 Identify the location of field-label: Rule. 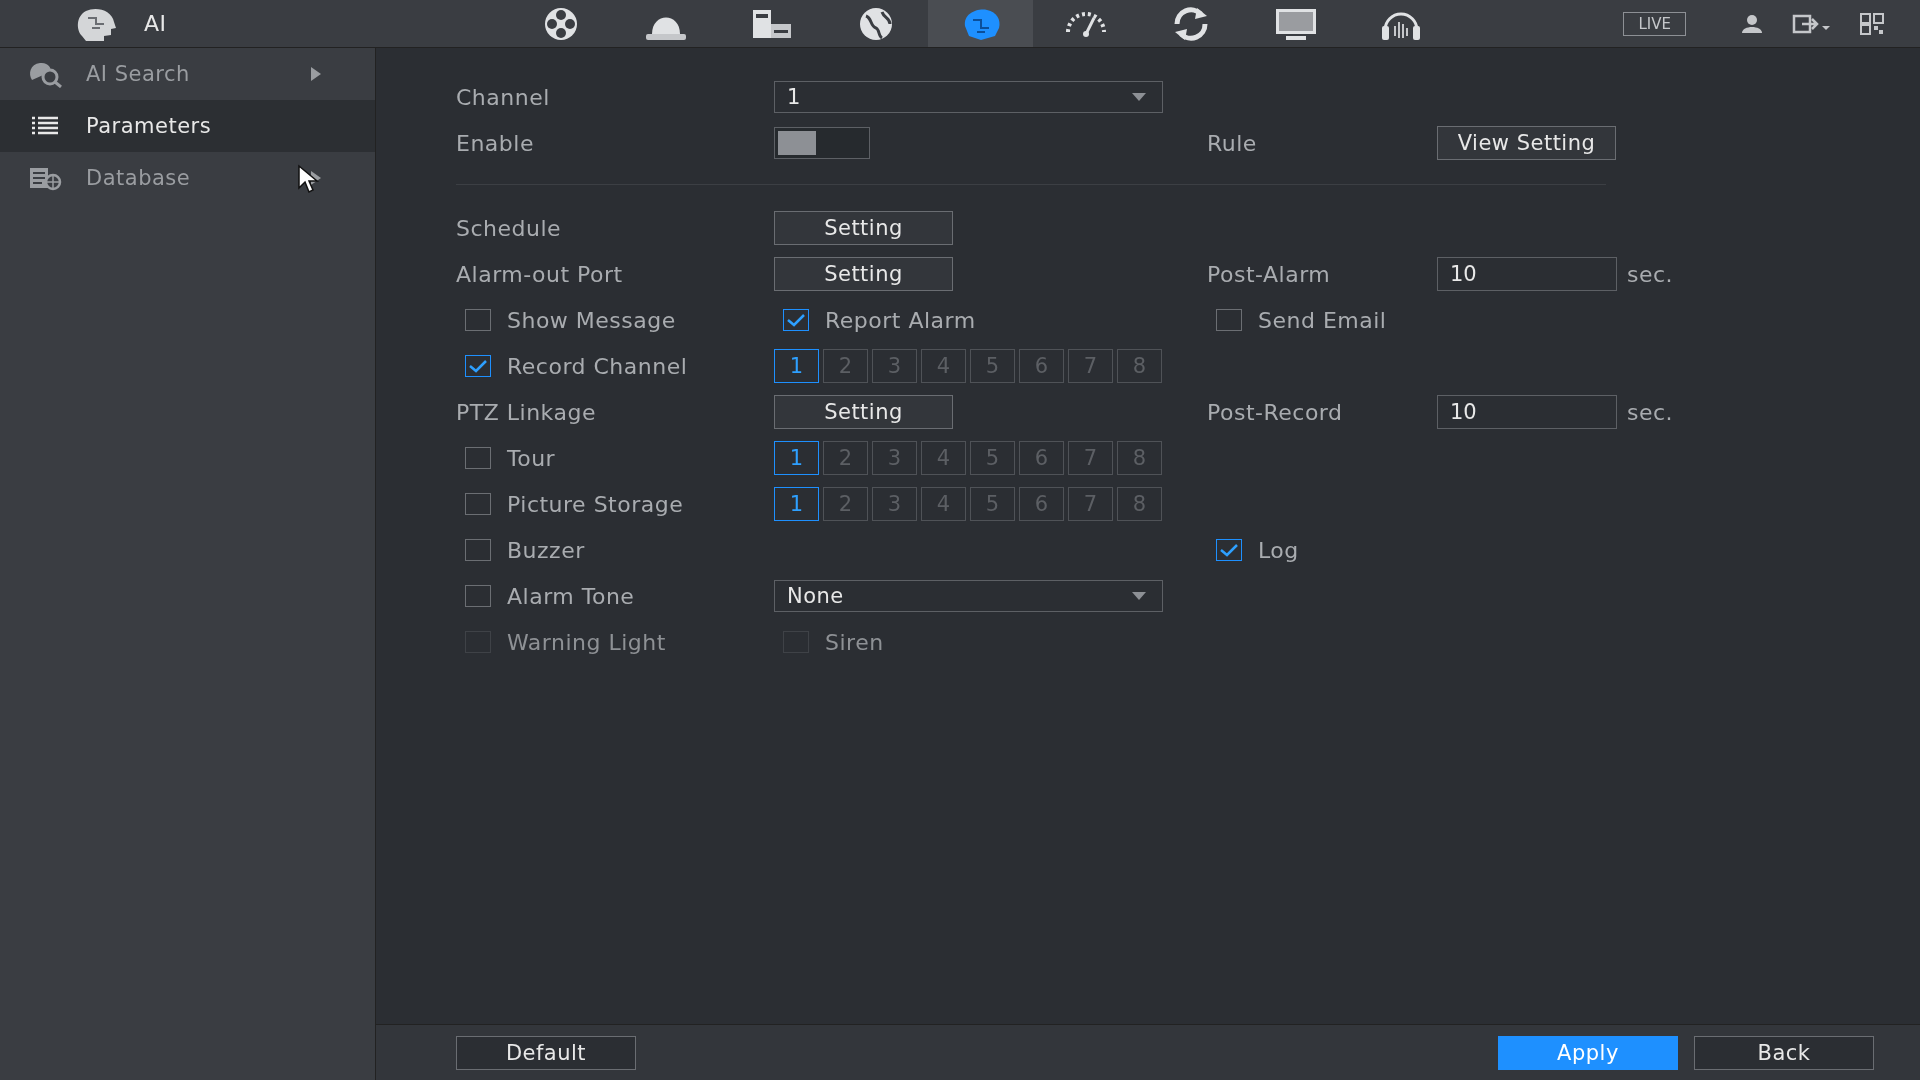
(1232, 143).